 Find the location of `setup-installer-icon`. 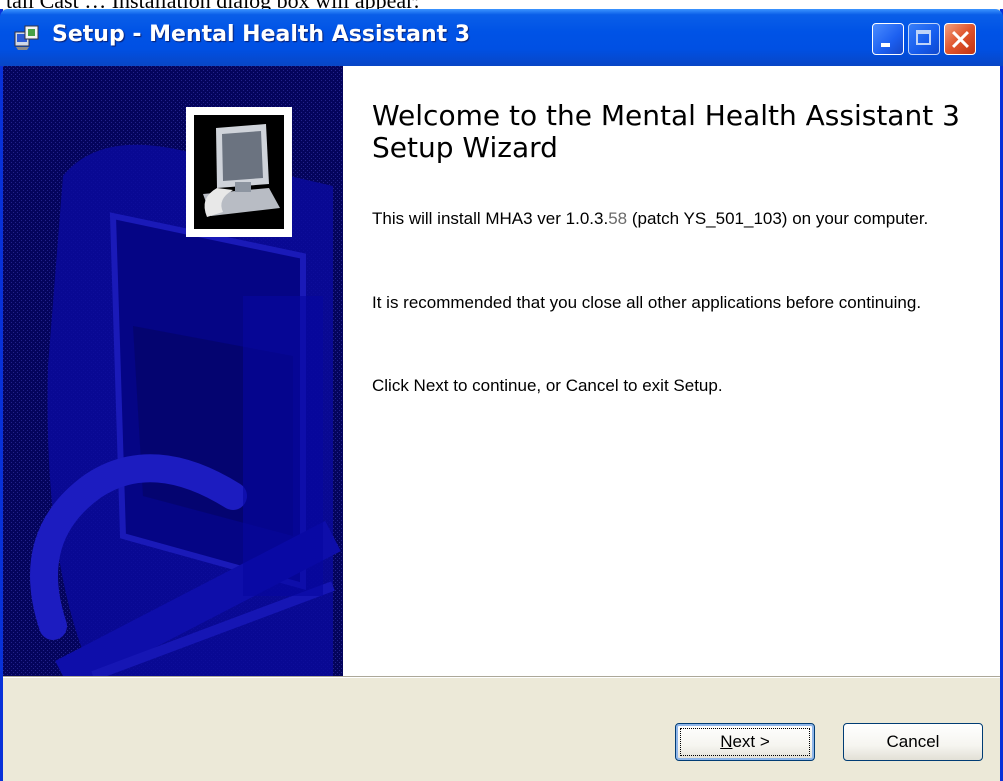

setup-installer-icon is located at coordinates (26, 37).